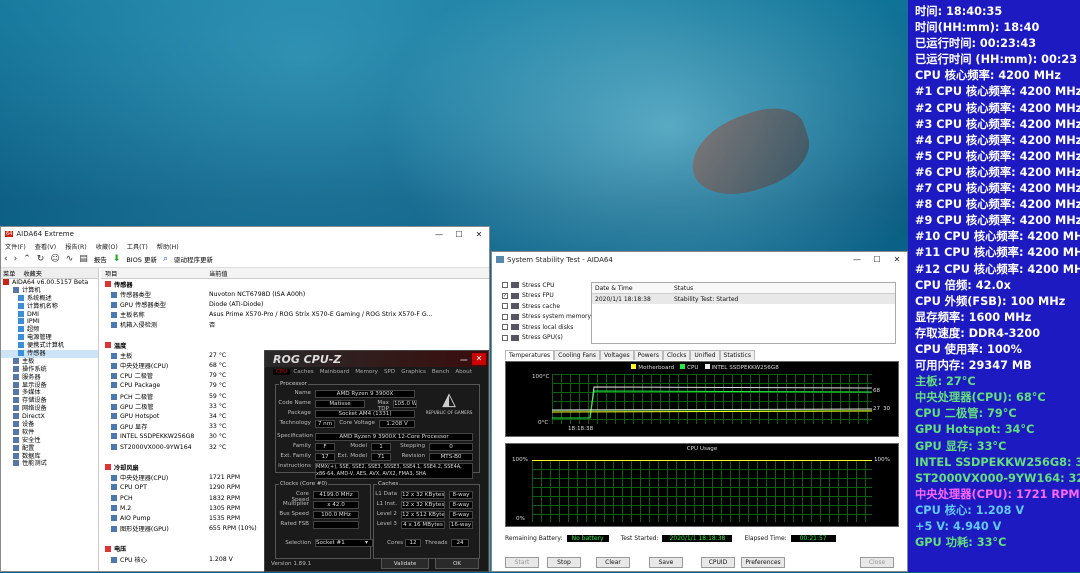 The image size is (1080, 573). Describe the element at coordinates (295, 294) in the screenshot. I see `table-row: 传感器类型 Nuvoton NCT6798D (ISA A00h)` at that location.